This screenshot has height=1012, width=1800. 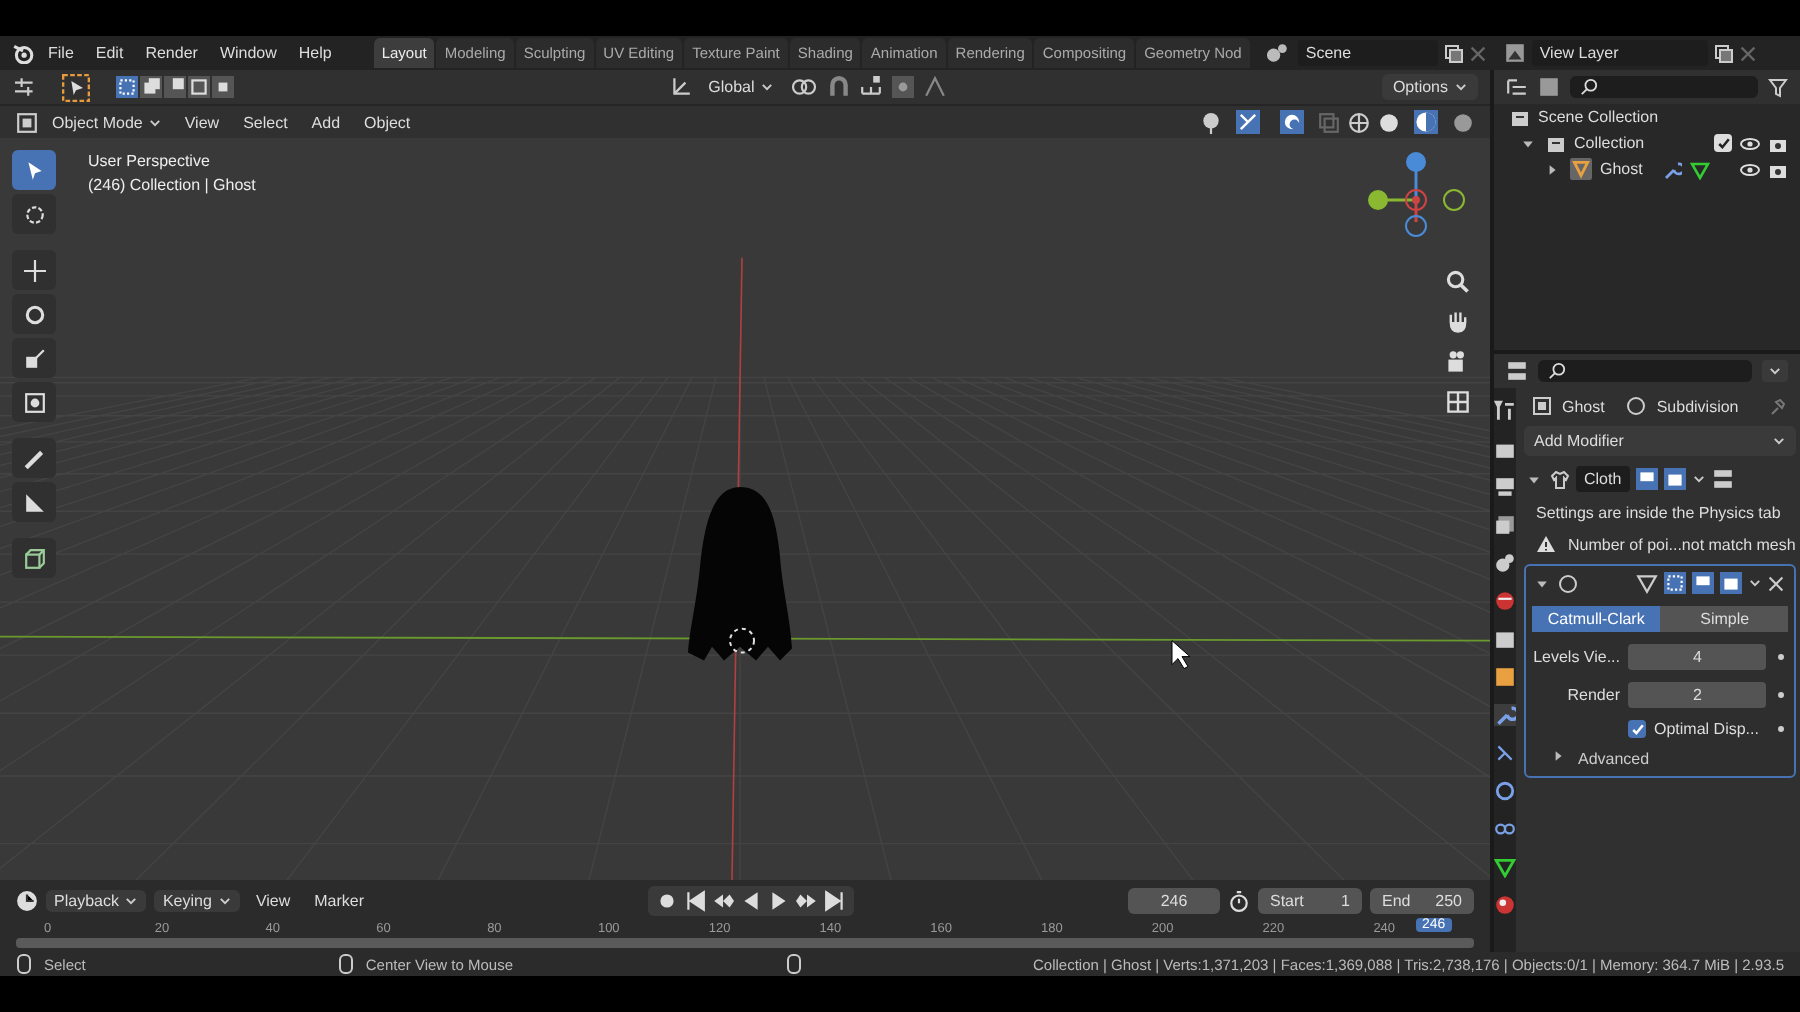 What do you see at coordinates (34, 502) in the screenshot?
I see `measure-tool` at bounding box center [34, 502].